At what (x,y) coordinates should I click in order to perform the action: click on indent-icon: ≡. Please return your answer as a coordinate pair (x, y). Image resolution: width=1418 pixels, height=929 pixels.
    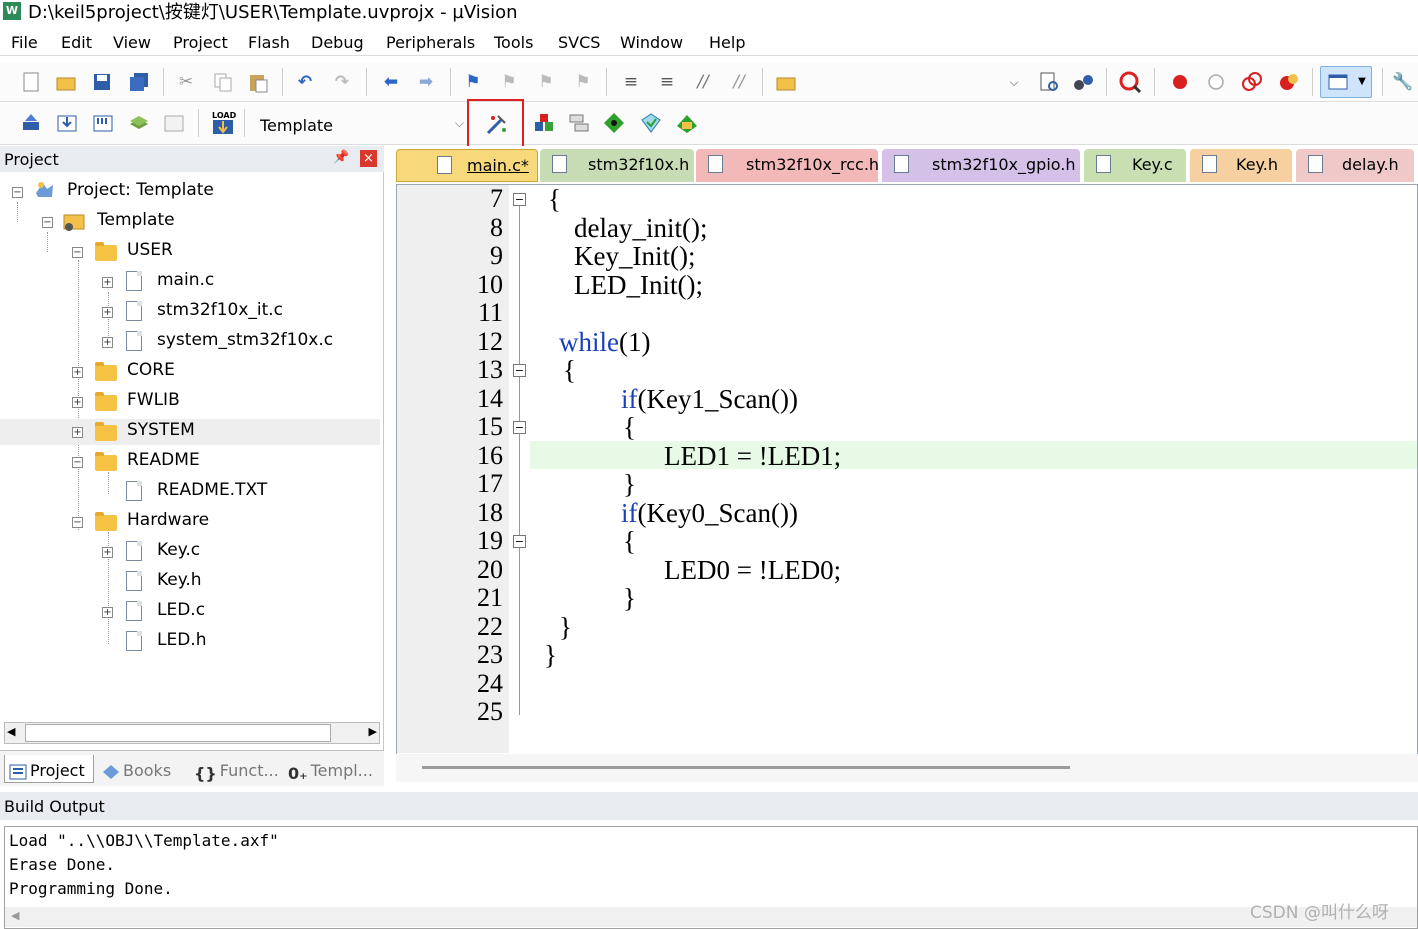
    Looking at the image, I should click on (631, 82).